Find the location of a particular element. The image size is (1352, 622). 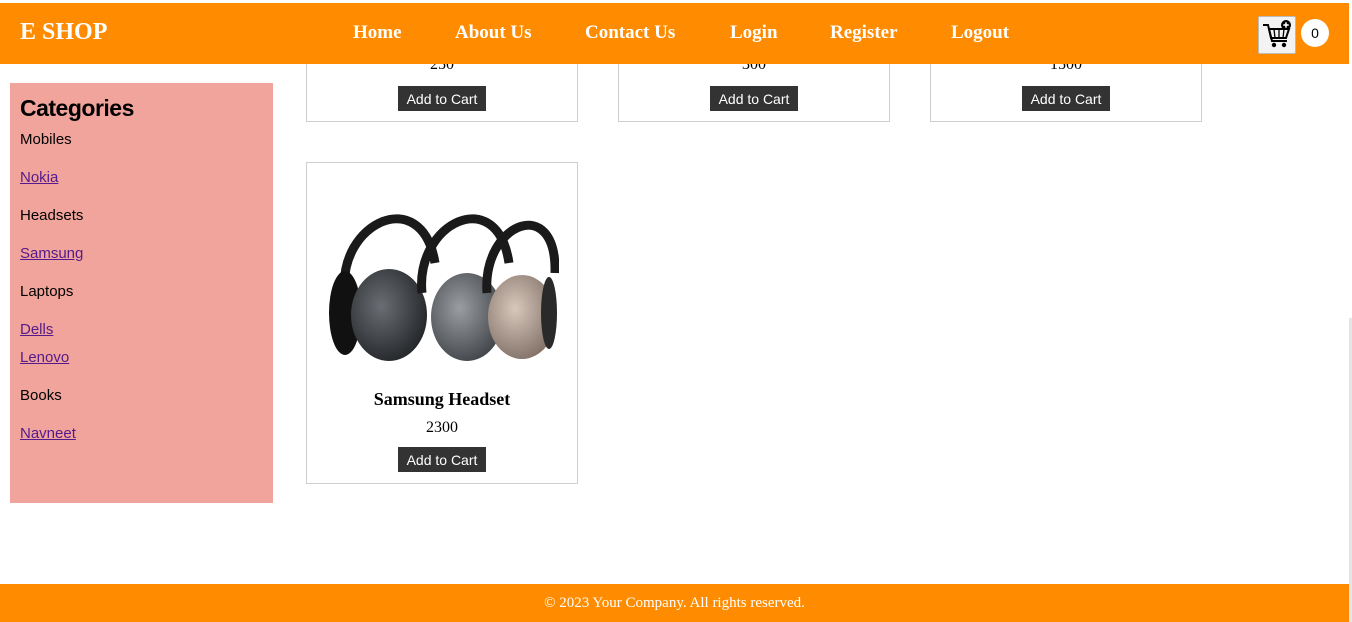

nav-about-us: About Us is located at coordinates (493, 33).